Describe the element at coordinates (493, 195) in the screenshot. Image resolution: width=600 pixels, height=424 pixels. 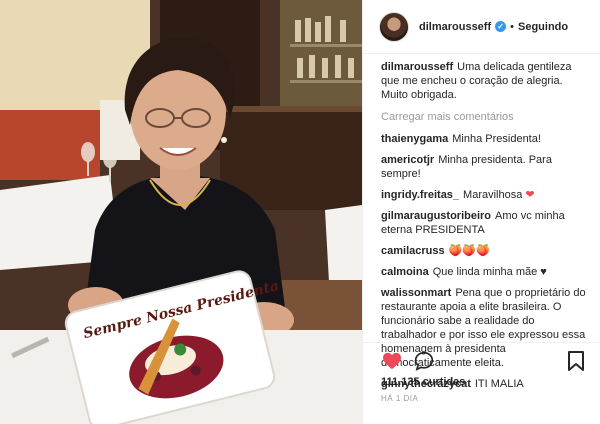
I see `comment-text: Maravilhosa` at that location.